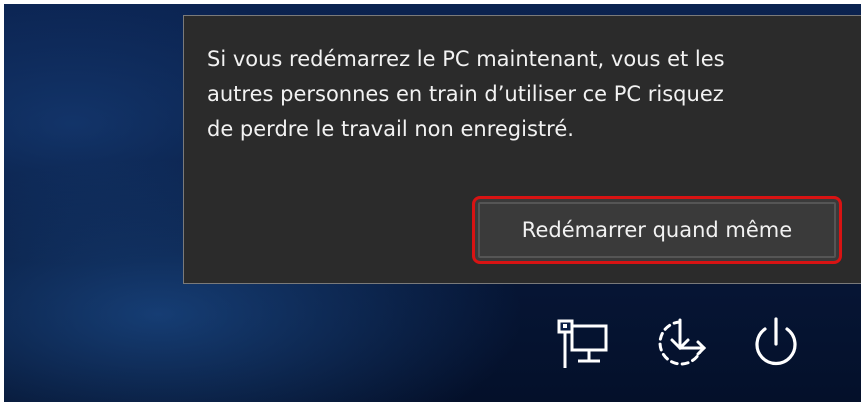  I want to click on network-icon, so click(582, 344).